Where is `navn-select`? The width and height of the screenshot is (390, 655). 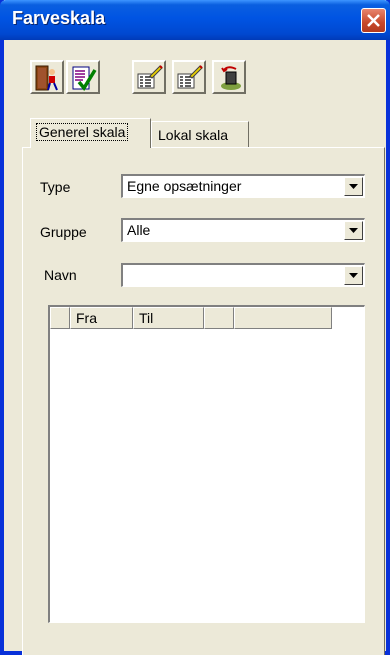 navn-select is located at coordinates (243, 275).